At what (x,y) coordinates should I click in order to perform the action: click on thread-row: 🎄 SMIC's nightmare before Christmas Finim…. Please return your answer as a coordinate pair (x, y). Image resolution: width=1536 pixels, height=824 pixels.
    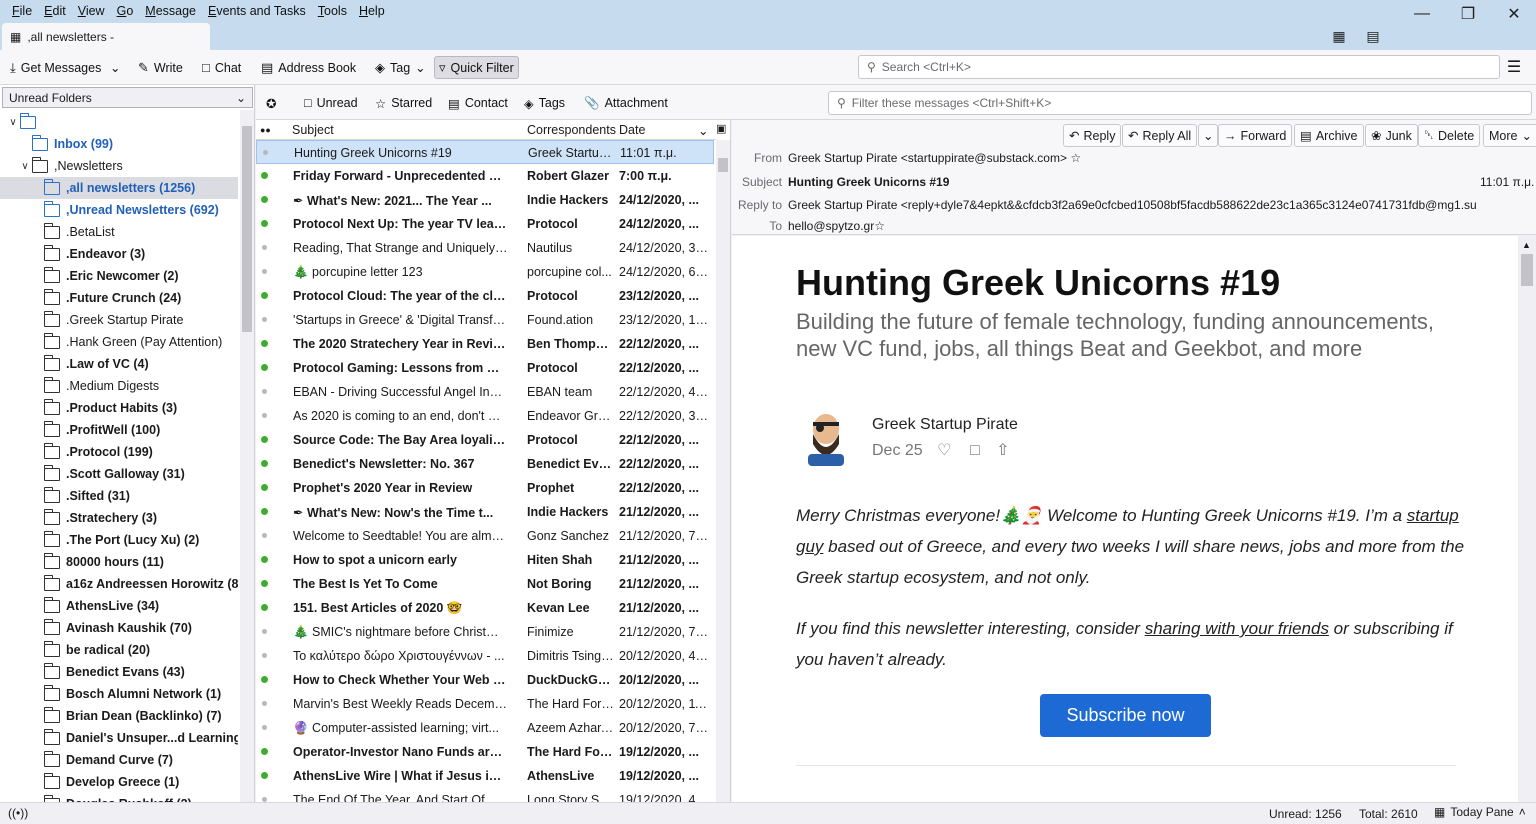
    Looking at the image, I should click on (485, 632).